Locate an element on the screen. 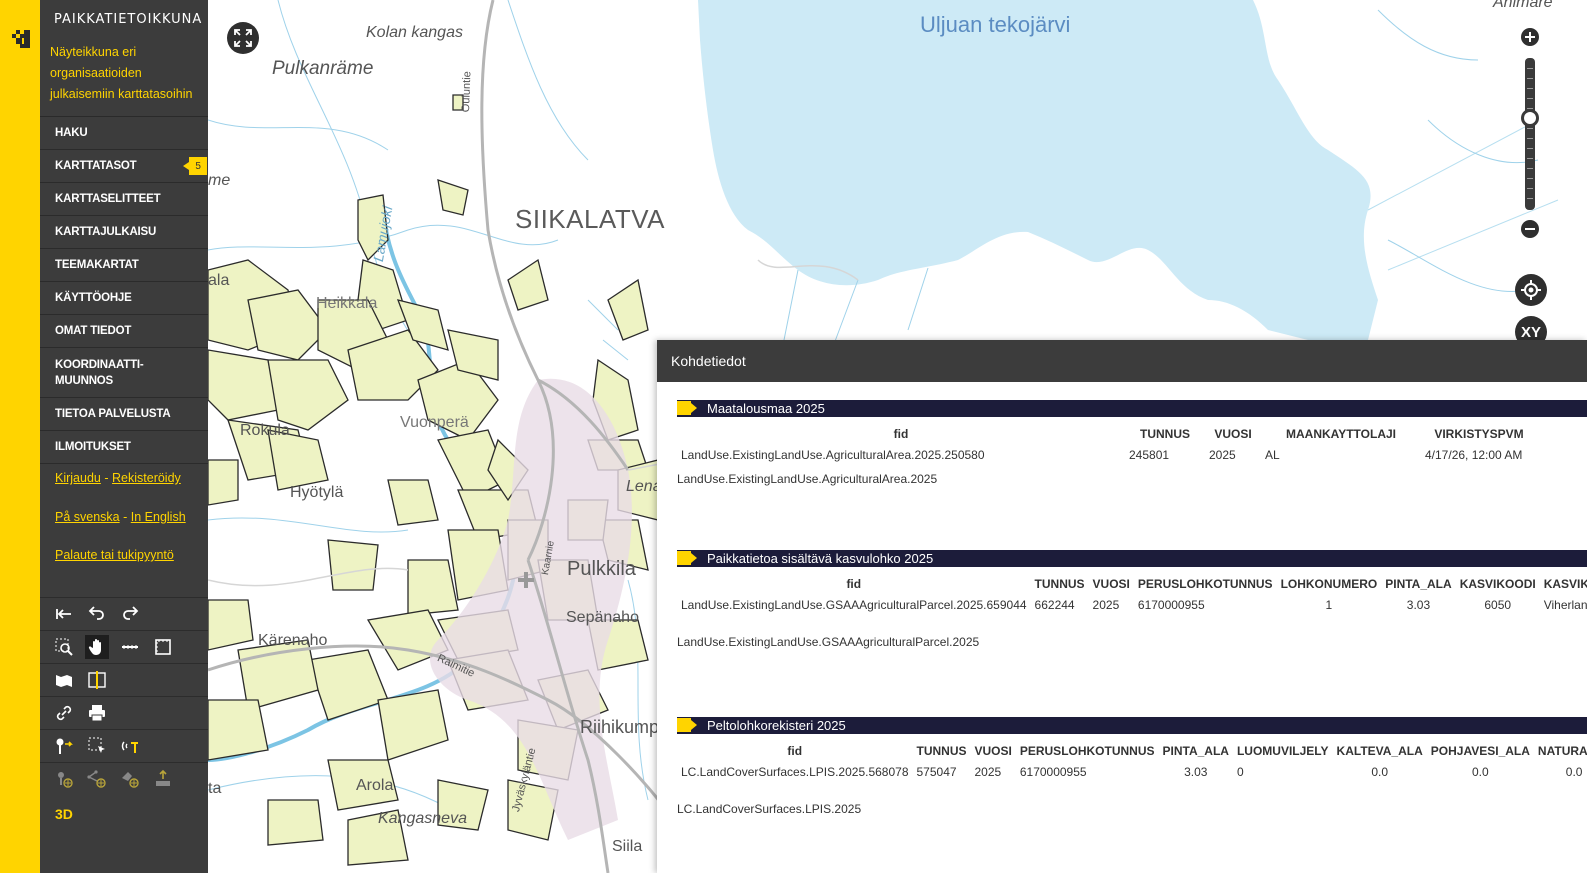  label-ta: ta is located at coordinates (215, 788).